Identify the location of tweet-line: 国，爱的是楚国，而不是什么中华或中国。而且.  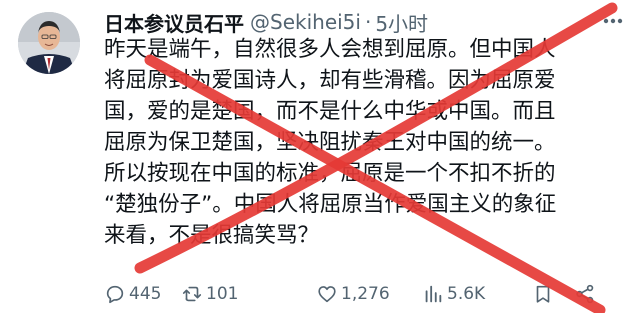
(330, 111).